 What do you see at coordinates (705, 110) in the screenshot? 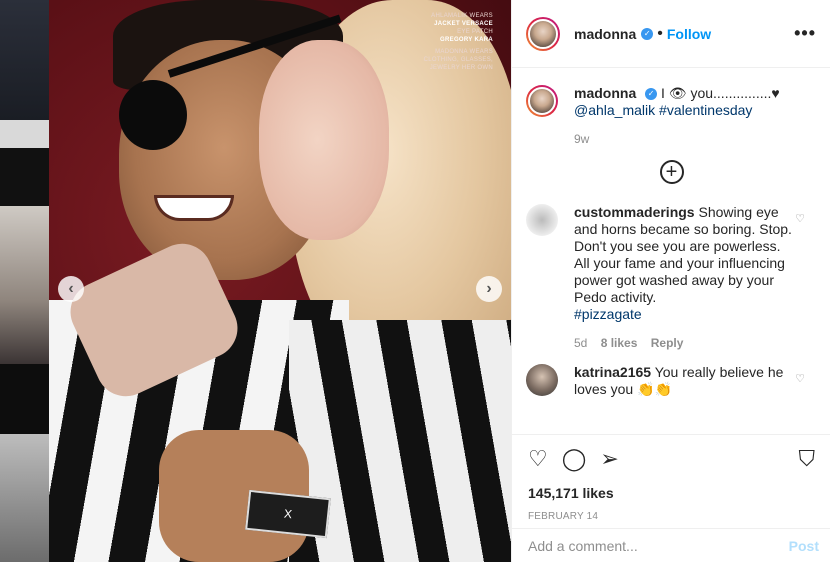
I see `hashtag-link: #valentinesday` at bounding box center [705, 110].